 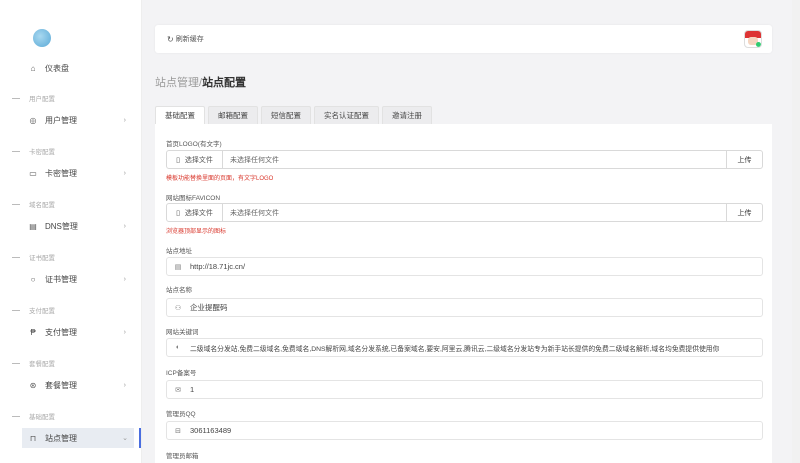 I want to click on site-name-label: 站点名称, so click(x=179, y=290).